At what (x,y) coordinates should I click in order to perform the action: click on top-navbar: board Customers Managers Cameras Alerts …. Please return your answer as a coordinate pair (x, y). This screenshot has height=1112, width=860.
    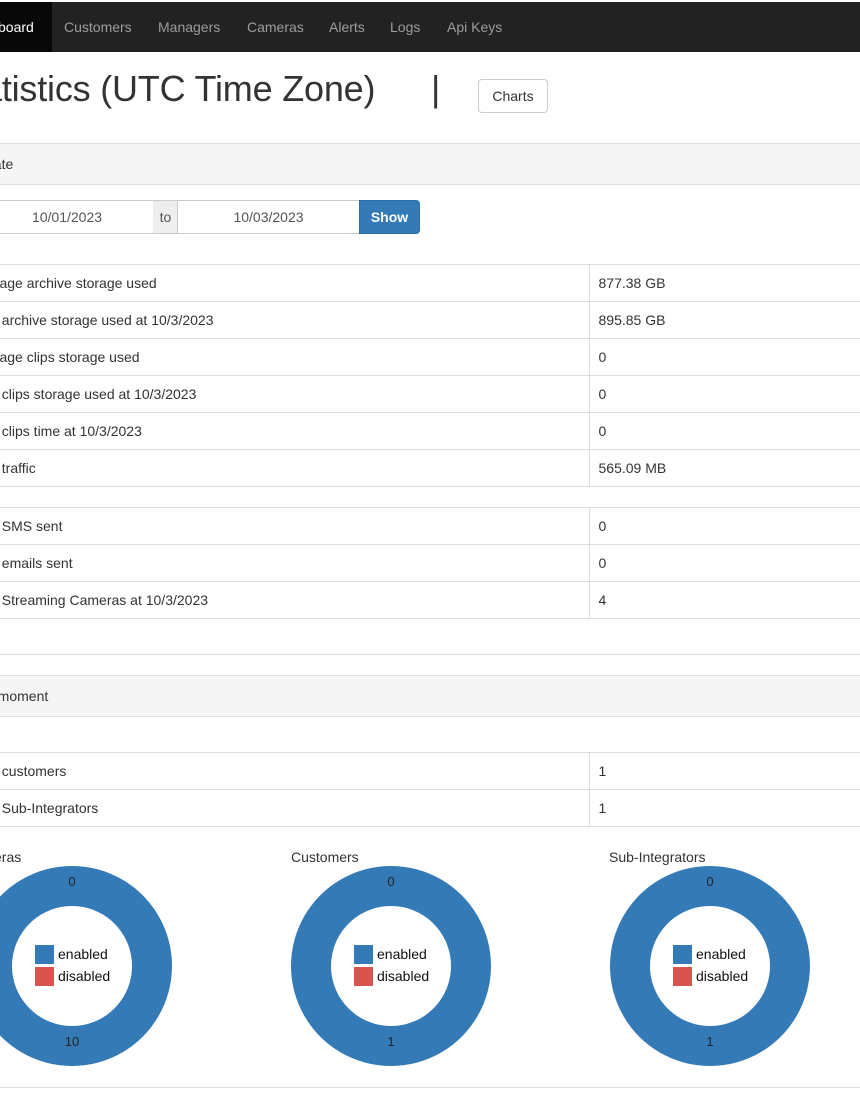
    Looking at the image, I should click on (430, 27).